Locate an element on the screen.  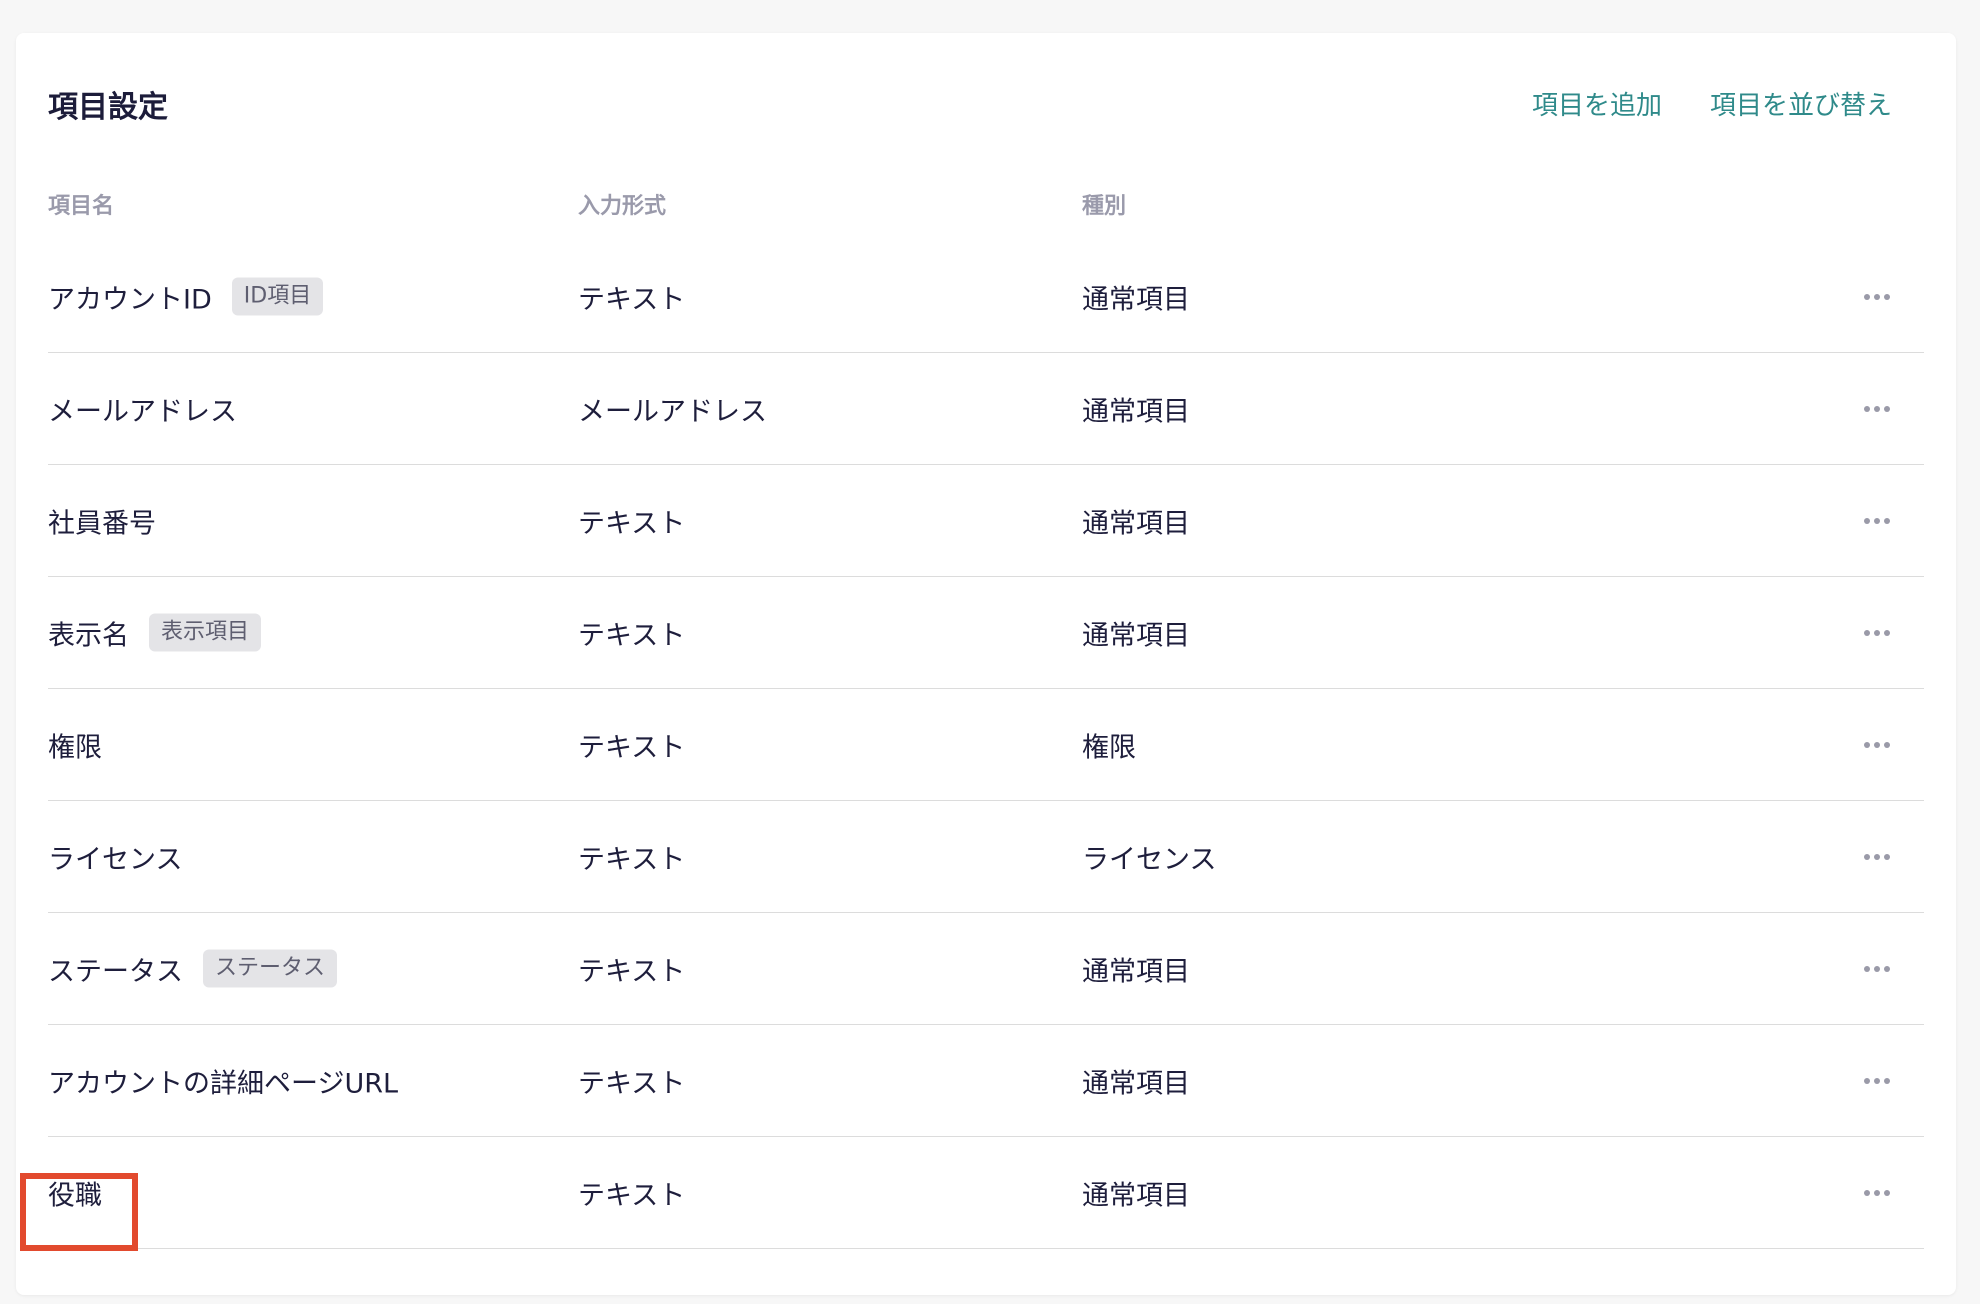
table-row: 権限 テキスト 権限 is located at coordinates (986, 745).